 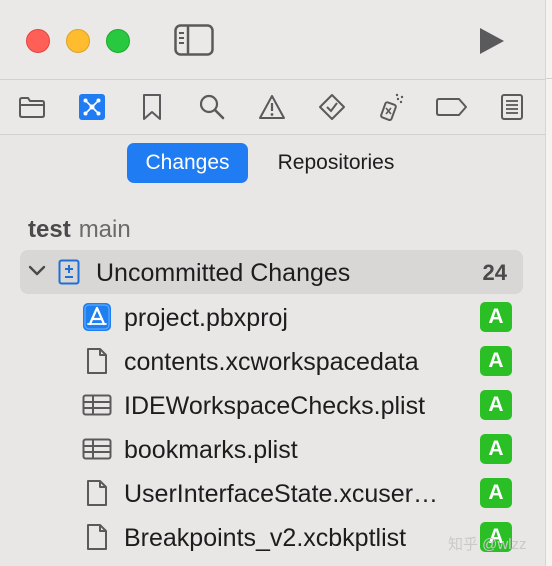 I want to click on uncommitted-changes-row: Uncommitted Changes 24, so click(x=271, y=272).